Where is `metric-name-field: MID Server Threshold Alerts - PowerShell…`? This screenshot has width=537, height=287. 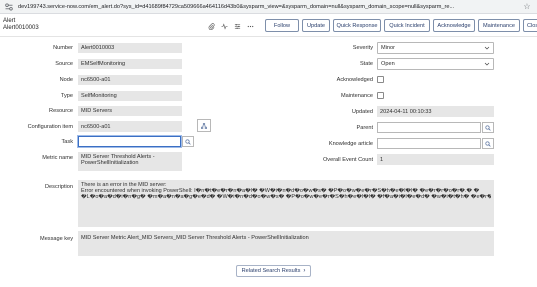 metric-name-field: MID Server Threshold Alerts - PowerShell… is located at coordinates (130, 161).